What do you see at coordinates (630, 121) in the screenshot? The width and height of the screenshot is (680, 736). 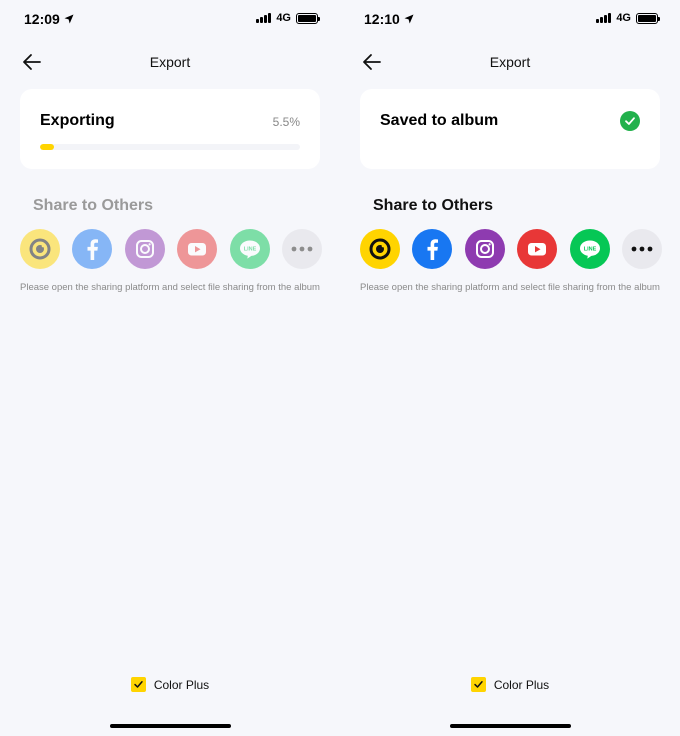 I see `success-check-icon` at bounding box center [630, 121].